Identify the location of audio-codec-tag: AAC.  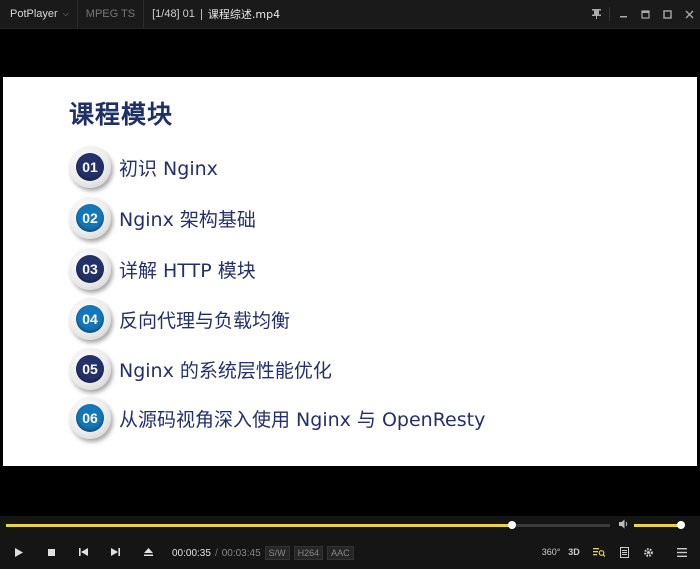
(340, 553).